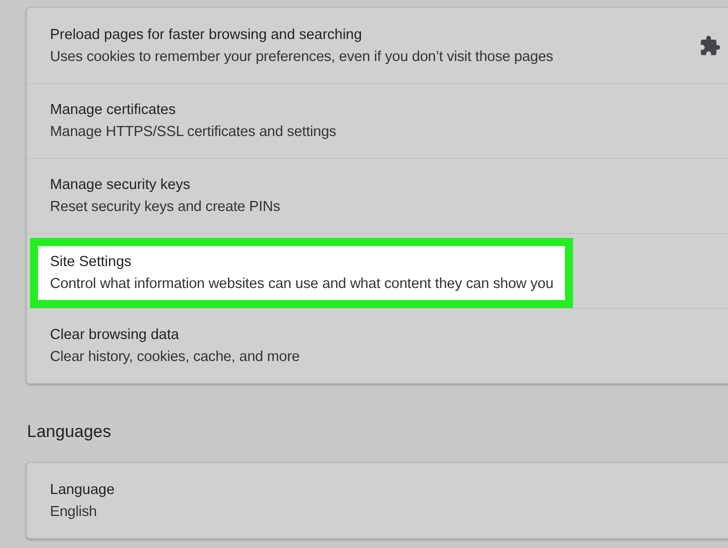  Describe the element at coordinates (377, 195) in the screenshot. I see `settings-row: Manage security keys Reset security keys and create PINs` at that location.